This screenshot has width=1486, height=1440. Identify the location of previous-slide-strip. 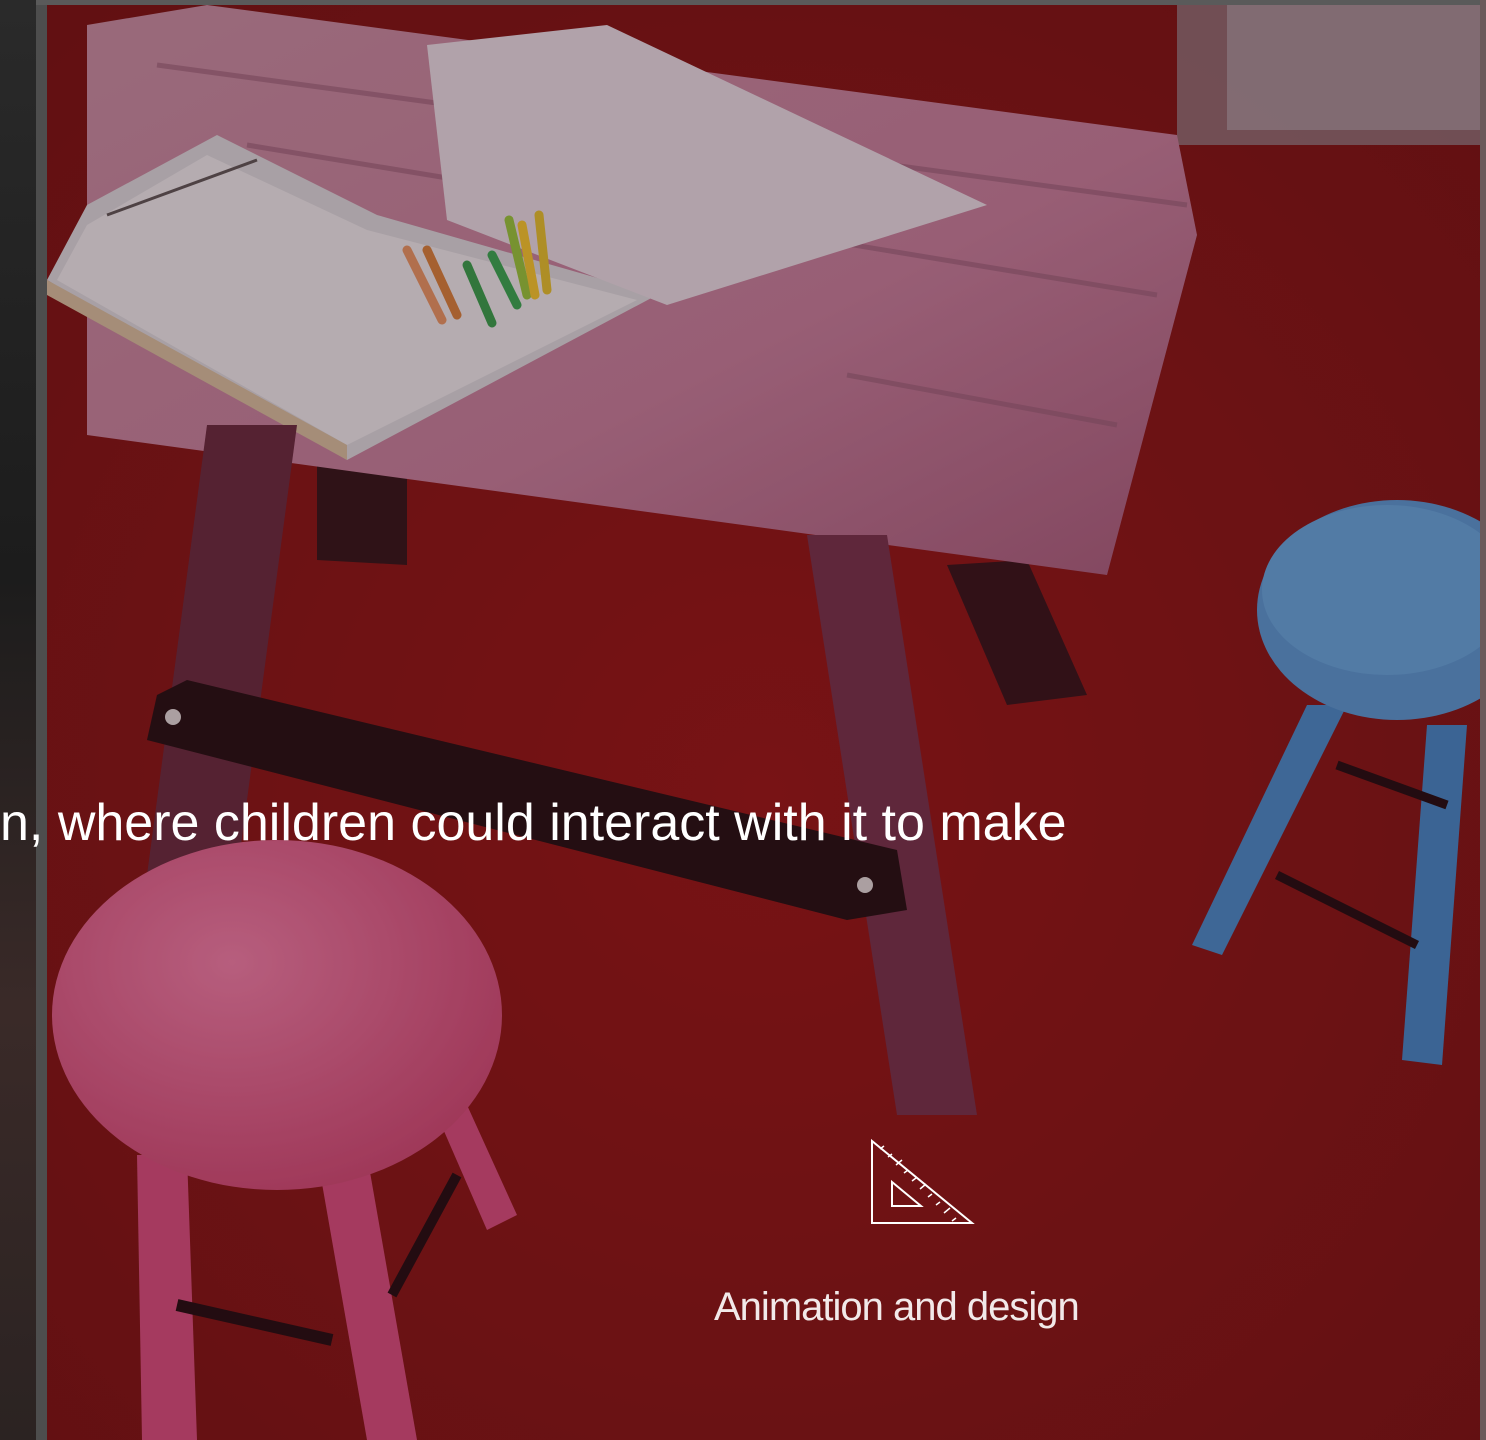
(18, 720).